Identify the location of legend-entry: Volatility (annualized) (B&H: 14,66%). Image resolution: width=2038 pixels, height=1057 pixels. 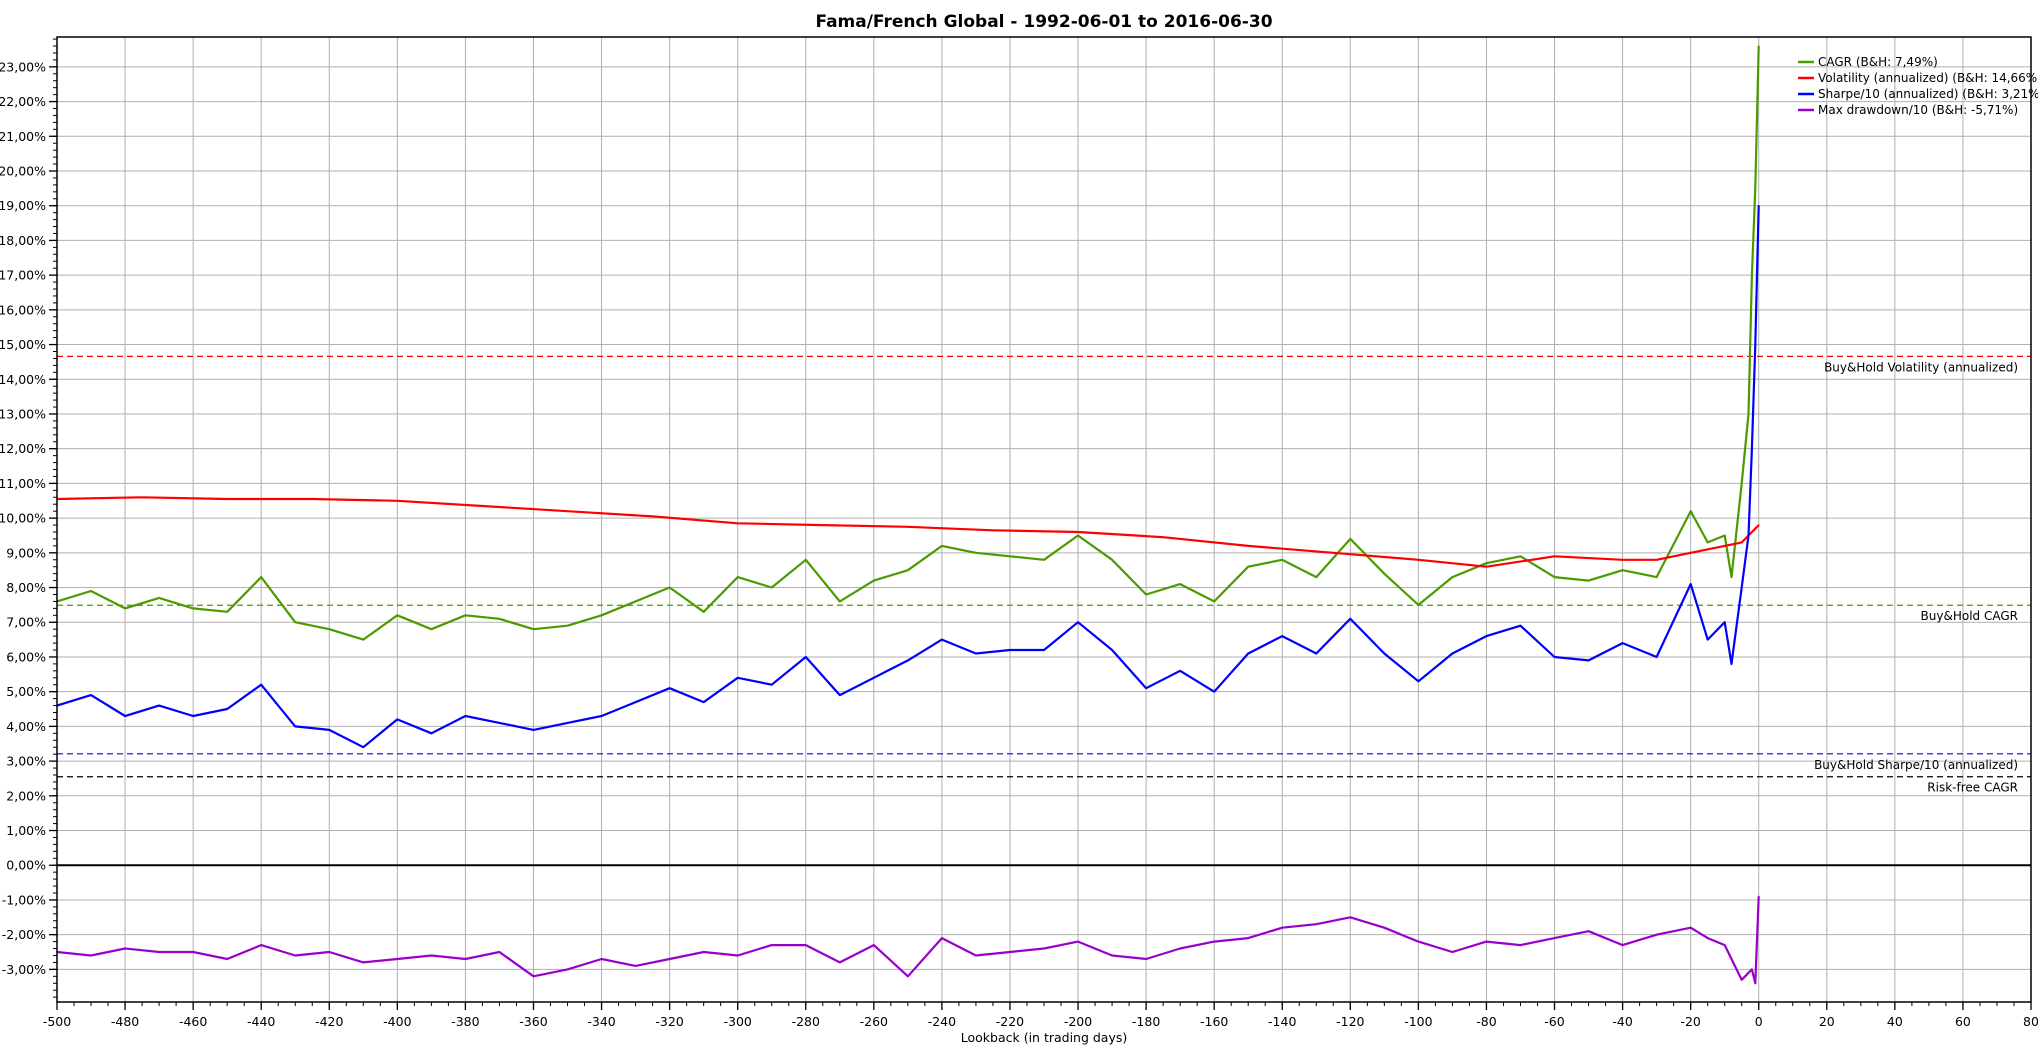
(1928, 78).